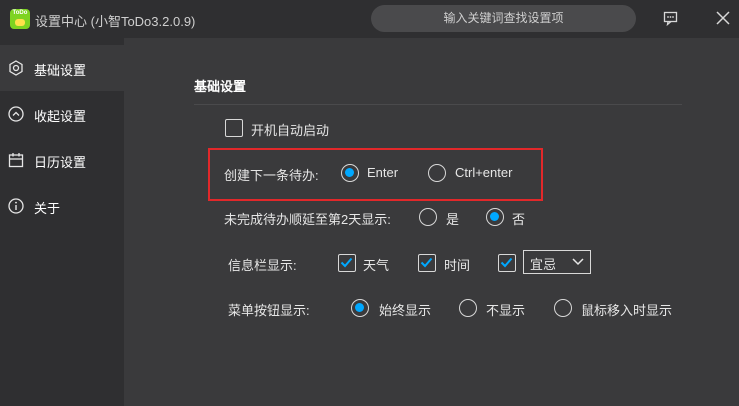 The image size is (739, 406). What do you see at coordinates (383, 172) in the screenshot?
I see `radio-enter-label: Enter` at bounding box center [383, 172].